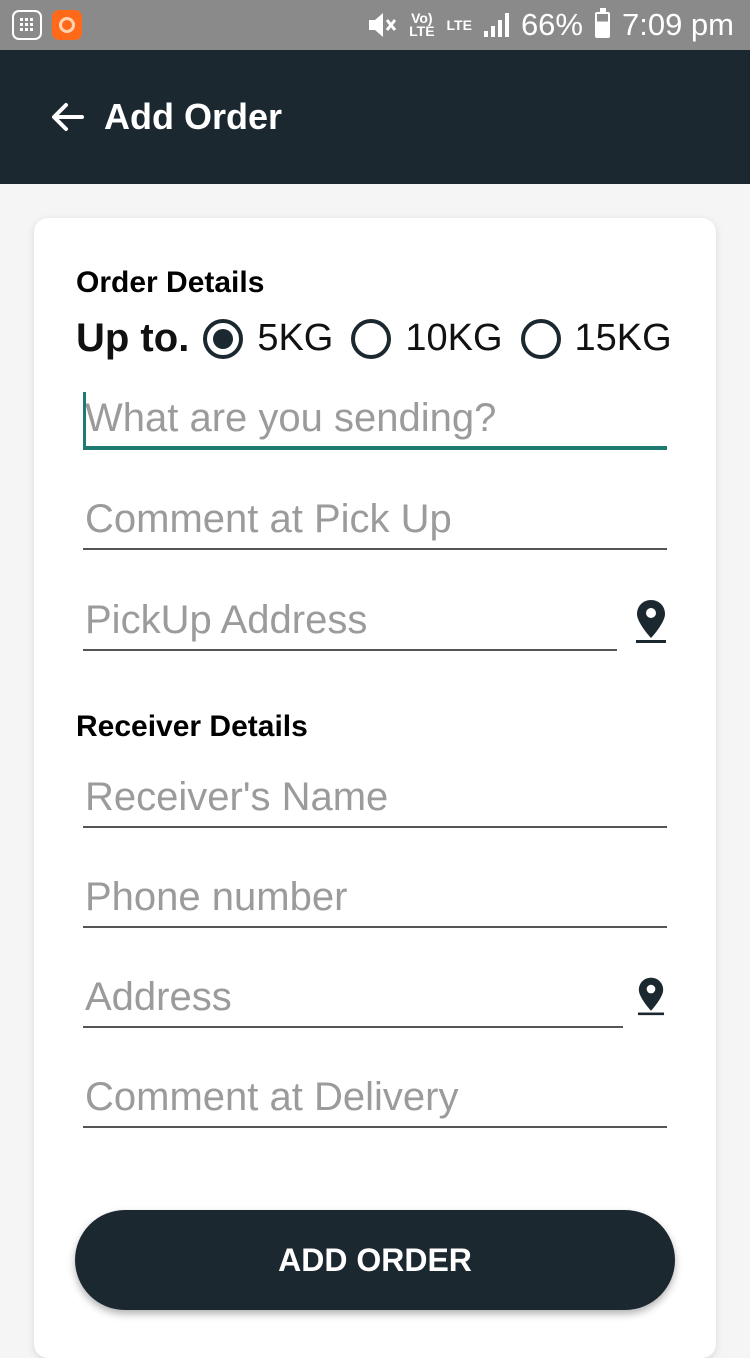  What do you see at coordinates (375, 117) in the screenshot?
I see `app-bar: Add Order` at bounding box center [375, 117].